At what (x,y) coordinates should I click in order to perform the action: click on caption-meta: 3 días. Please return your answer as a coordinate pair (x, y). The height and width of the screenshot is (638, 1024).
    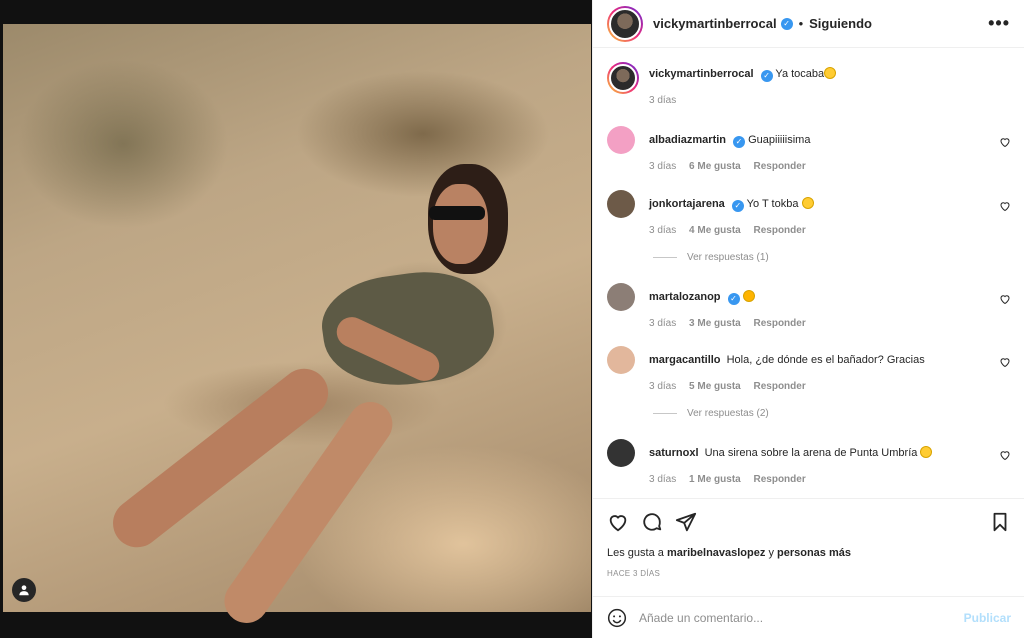
    Looking at the image, I should click on (667, 100).